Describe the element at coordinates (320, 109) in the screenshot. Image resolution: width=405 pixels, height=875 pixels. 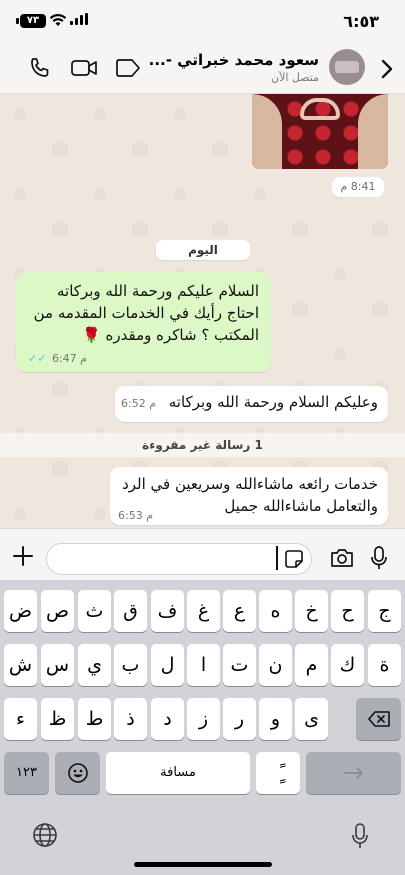
I see `heart-hands` at that location.